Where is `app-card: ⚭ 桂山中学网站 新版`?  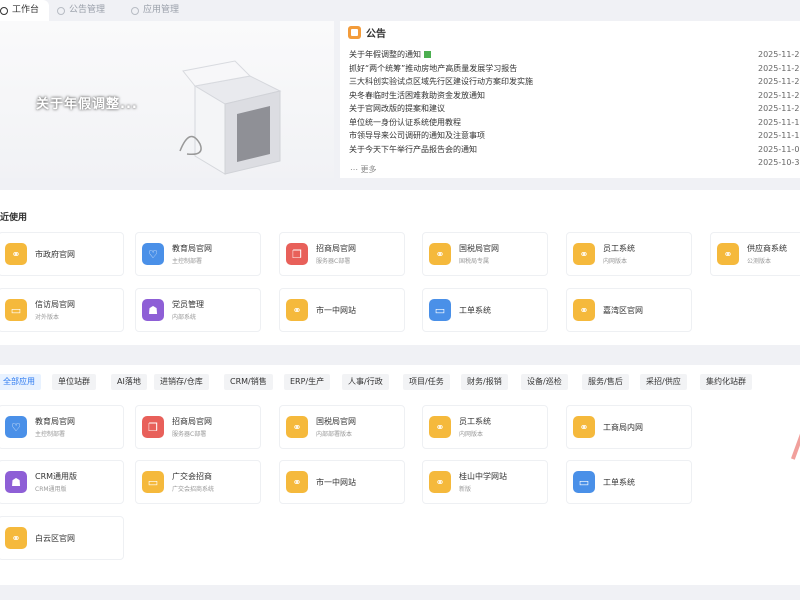 app-card: ⚭ 桂山中学网站 新版 is located at coordinates (485, 482).